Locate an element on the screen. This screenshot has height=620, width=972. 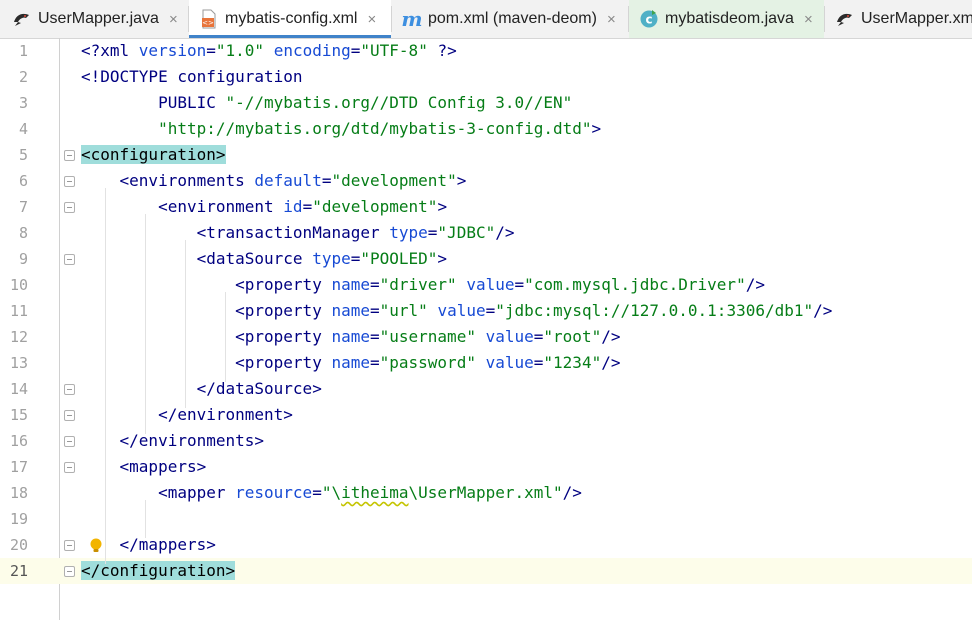
code-token: <mappers> is located at coordinates (144, 466).